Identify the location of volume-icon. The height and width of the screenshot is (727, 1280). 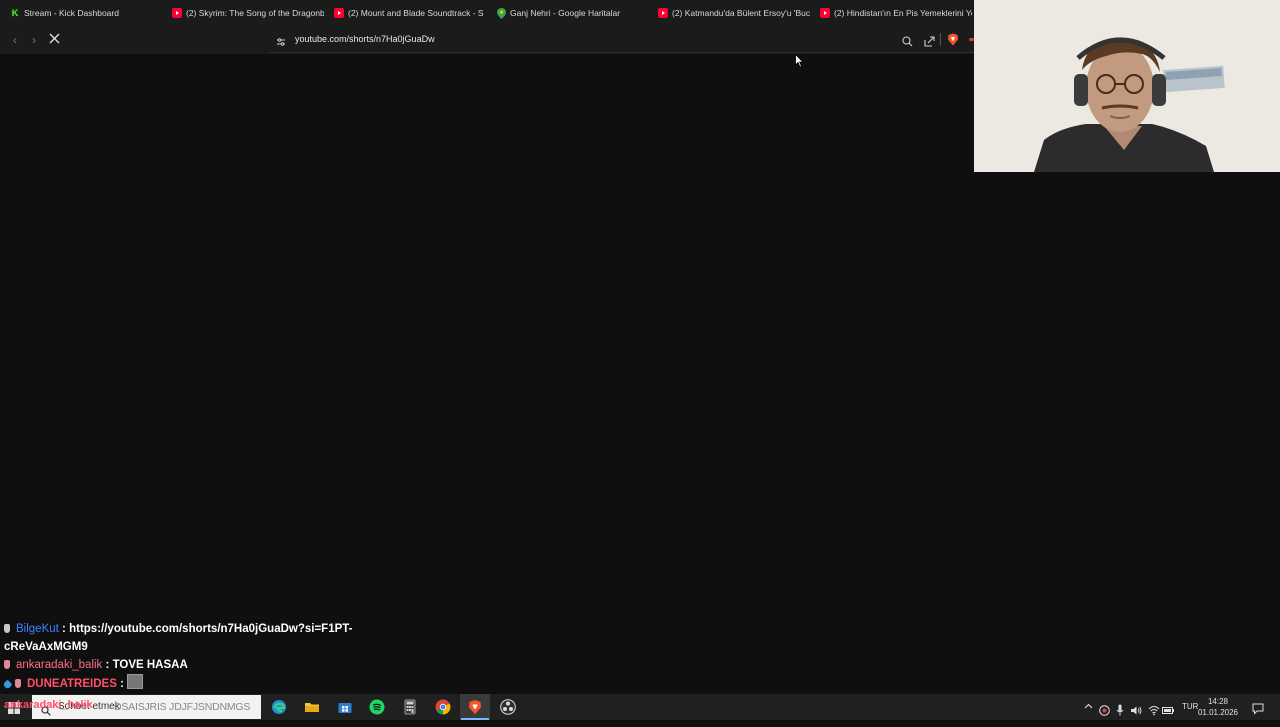
(1136, 708).